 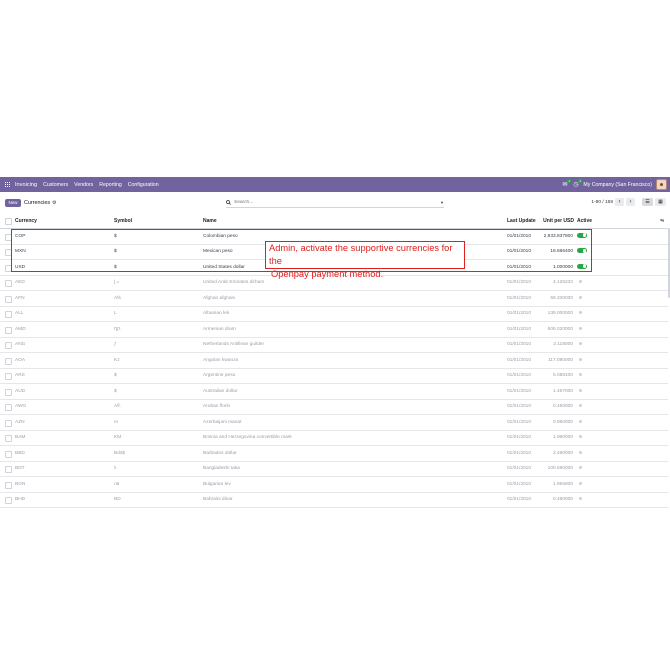 What do you see at coordinates (26, 185) in the screenshot?
I see `app-name: Invoicing` at bounding box center [26, 185].